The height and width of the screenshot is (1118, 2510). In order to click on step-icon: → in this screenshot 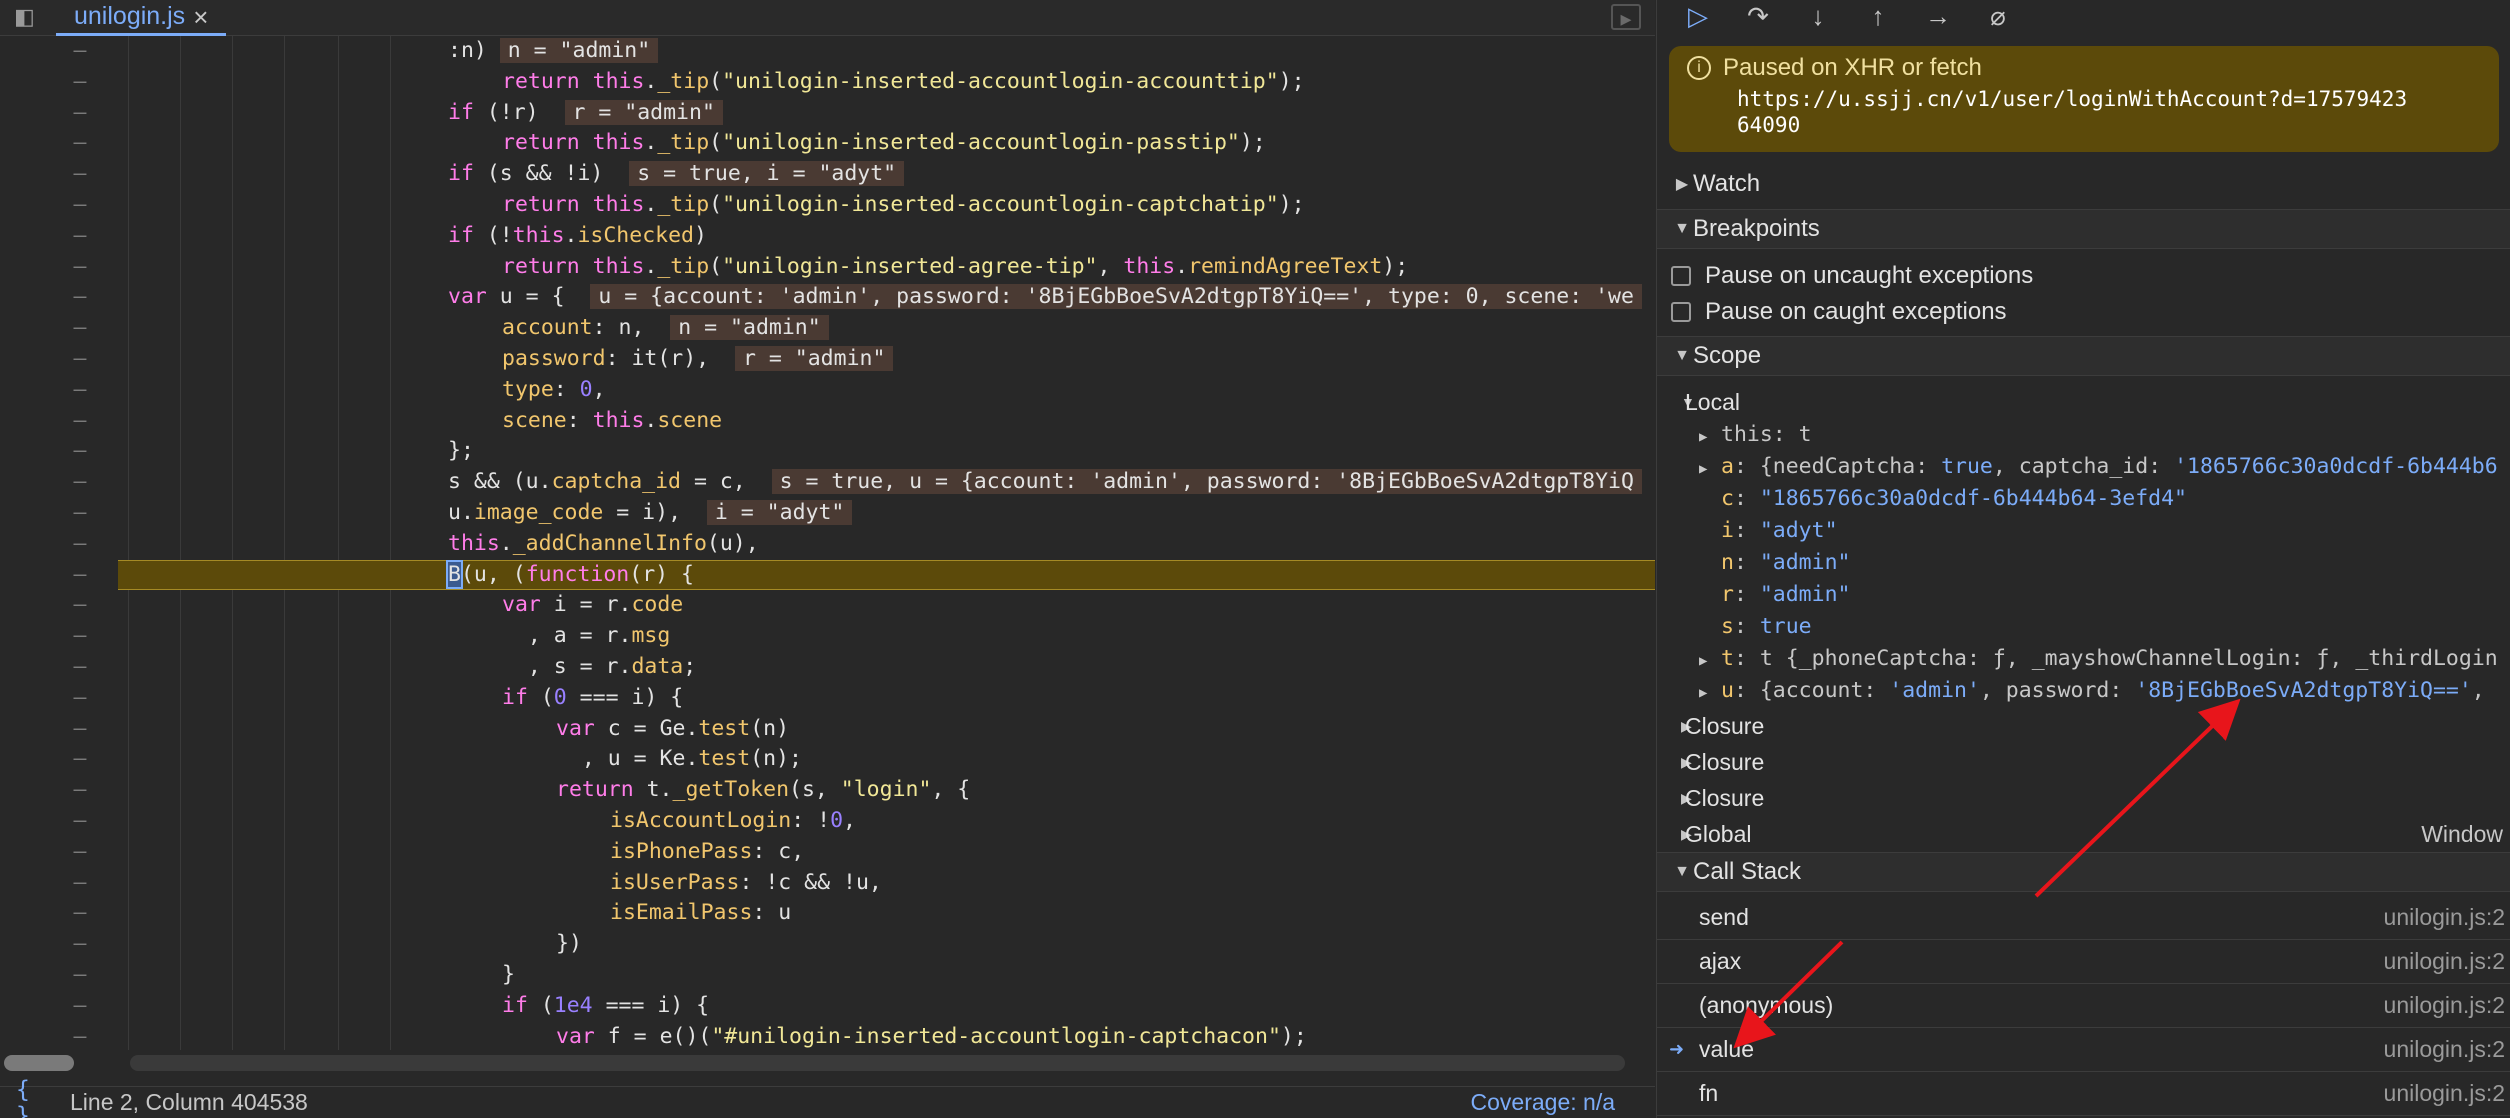, I will do `click(1938, 18)`.